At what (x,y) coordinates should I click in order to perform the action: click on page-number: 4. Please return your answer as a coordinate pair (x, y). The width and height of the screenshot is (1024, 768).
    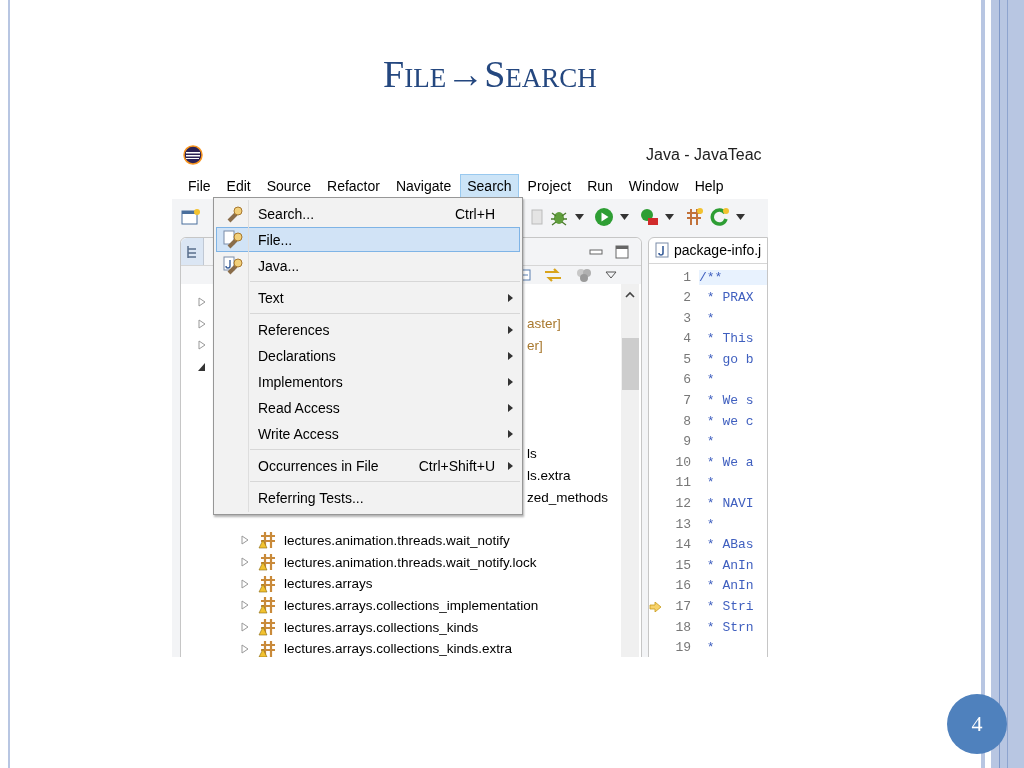
    Looking at the image, I should click on (977, 724).